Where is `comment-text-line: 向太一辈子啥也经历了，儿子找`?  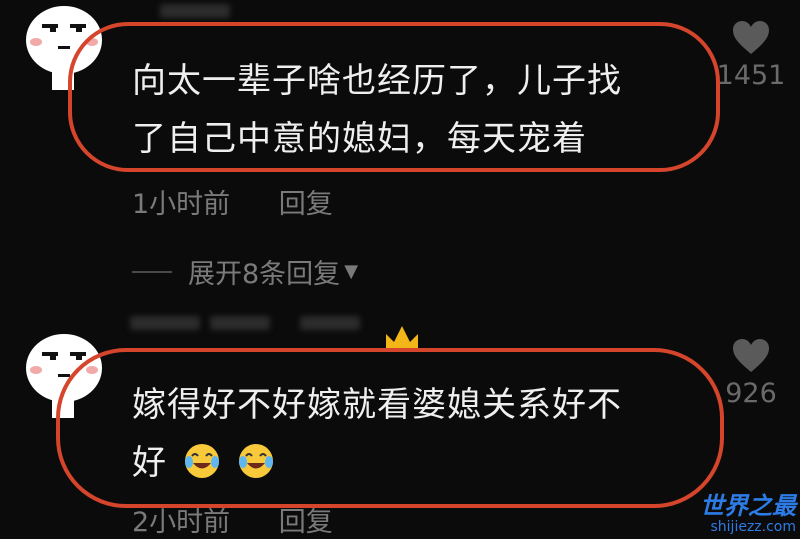
comment-text-line: 向太一辈子啥也经历了，儿子找 is located at coordinates (377, 81).